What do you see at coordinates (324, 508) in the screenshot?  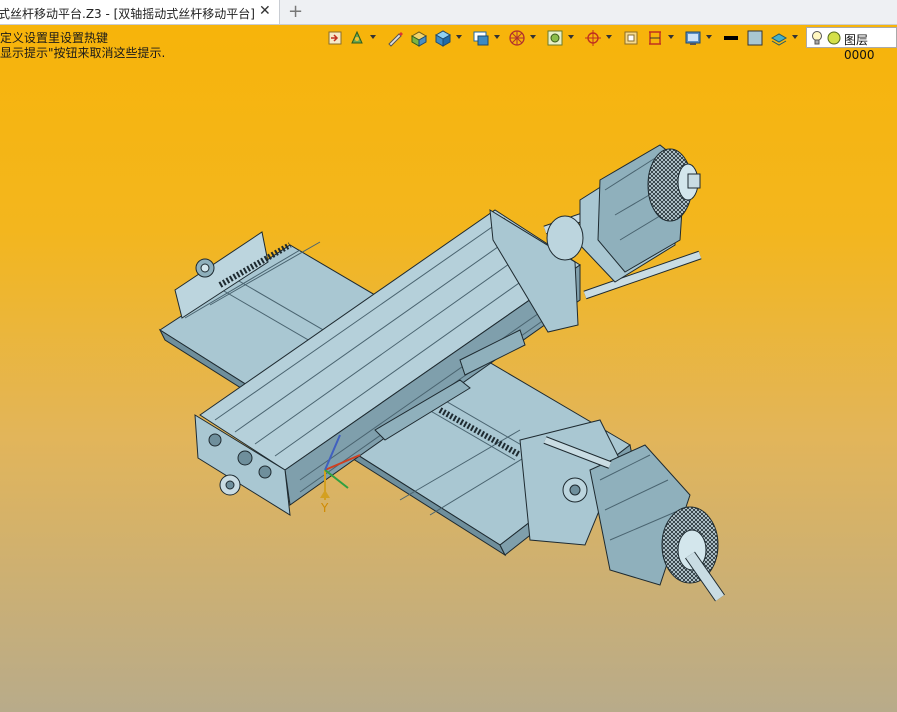 I see `axis-y-label: Y` at bounding box center [324, 508].